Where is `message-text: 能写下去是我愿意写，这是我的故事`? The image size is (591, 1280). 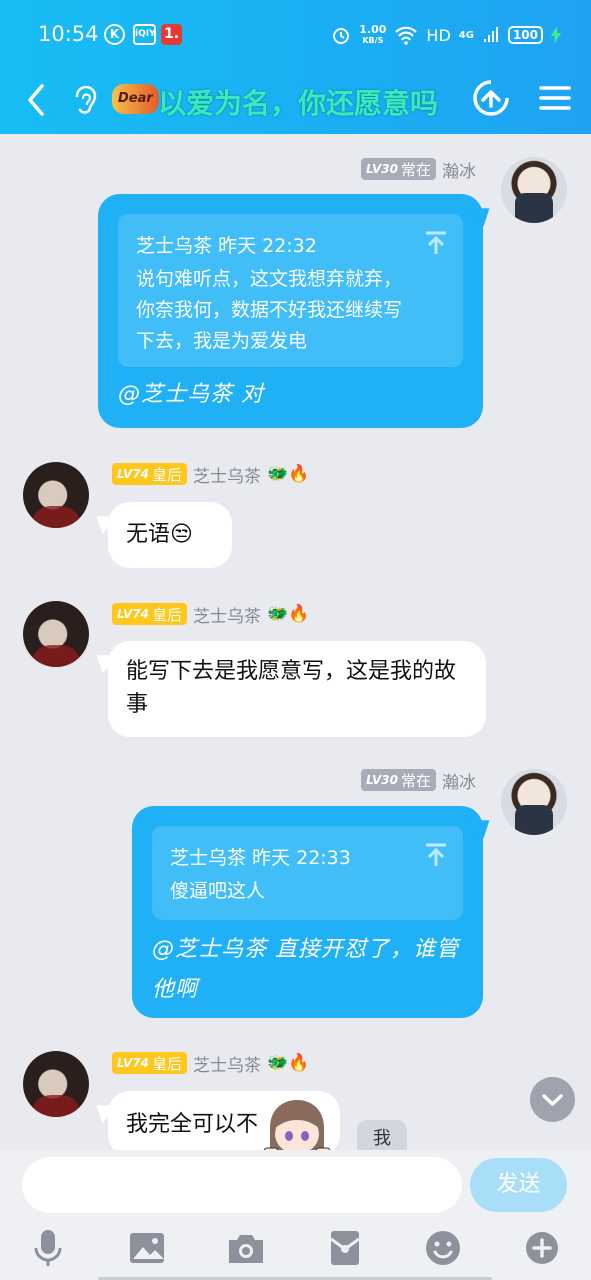
message-text: 能写下去是我愿意写，这是我的故事 is located at coordinates (291, 688).